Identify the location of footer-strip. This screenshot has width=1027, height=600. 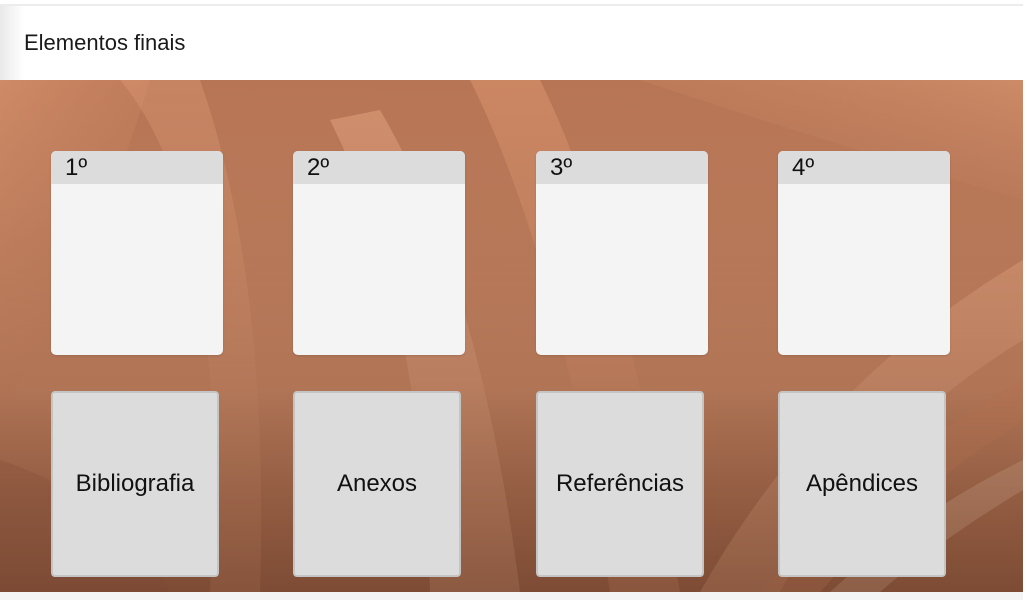
(511, 596).